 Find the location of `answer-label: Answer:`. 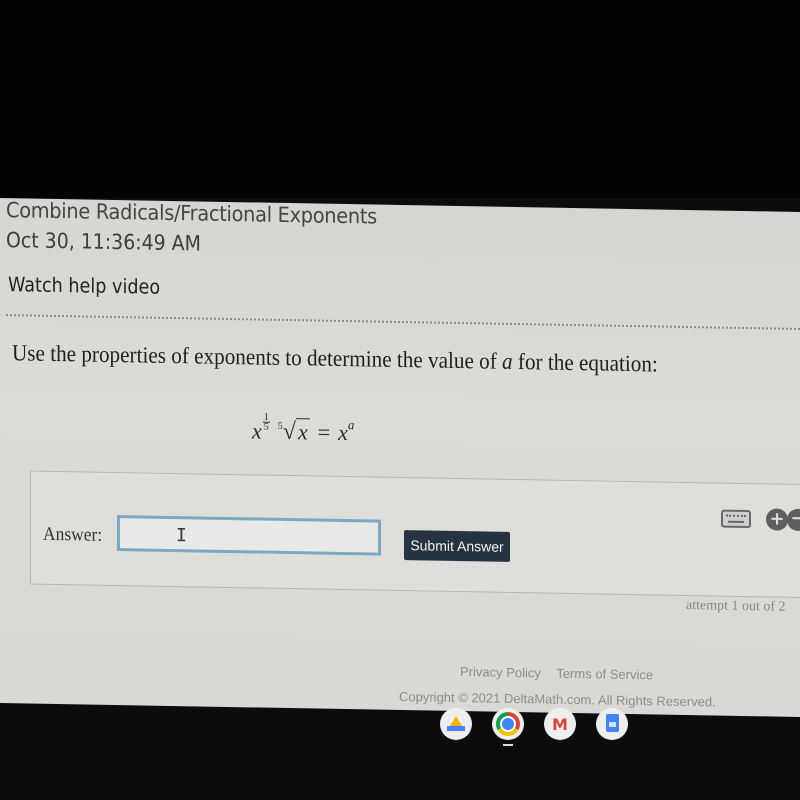

answer-label: Answer: is located at coordinates (73, 534).